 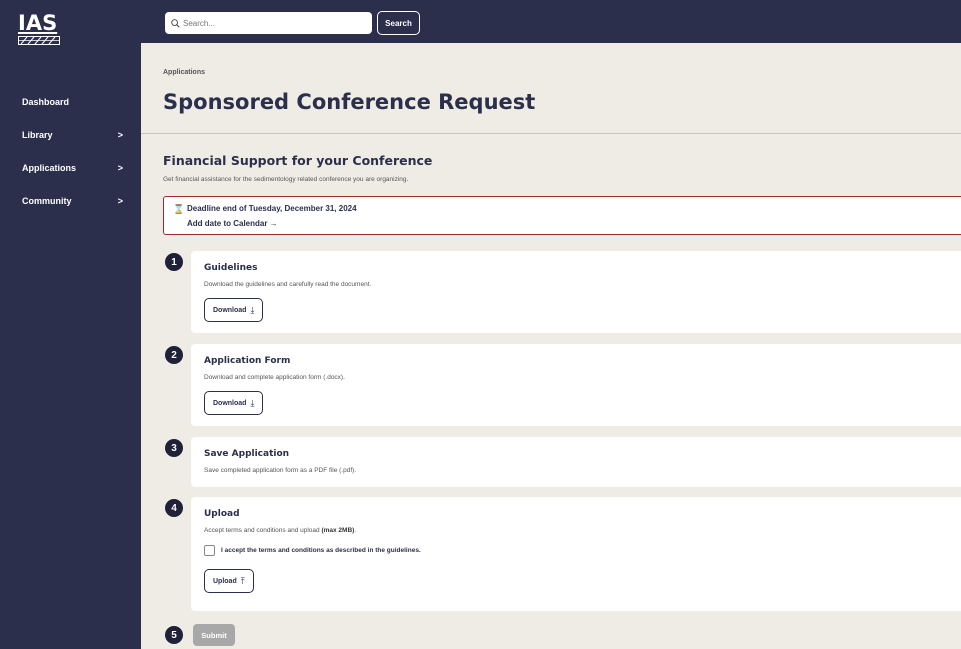 What do you see at coordinates (398, 23) in the screenshot?
I see `search-button: Search` at bounding box center [398, 23].